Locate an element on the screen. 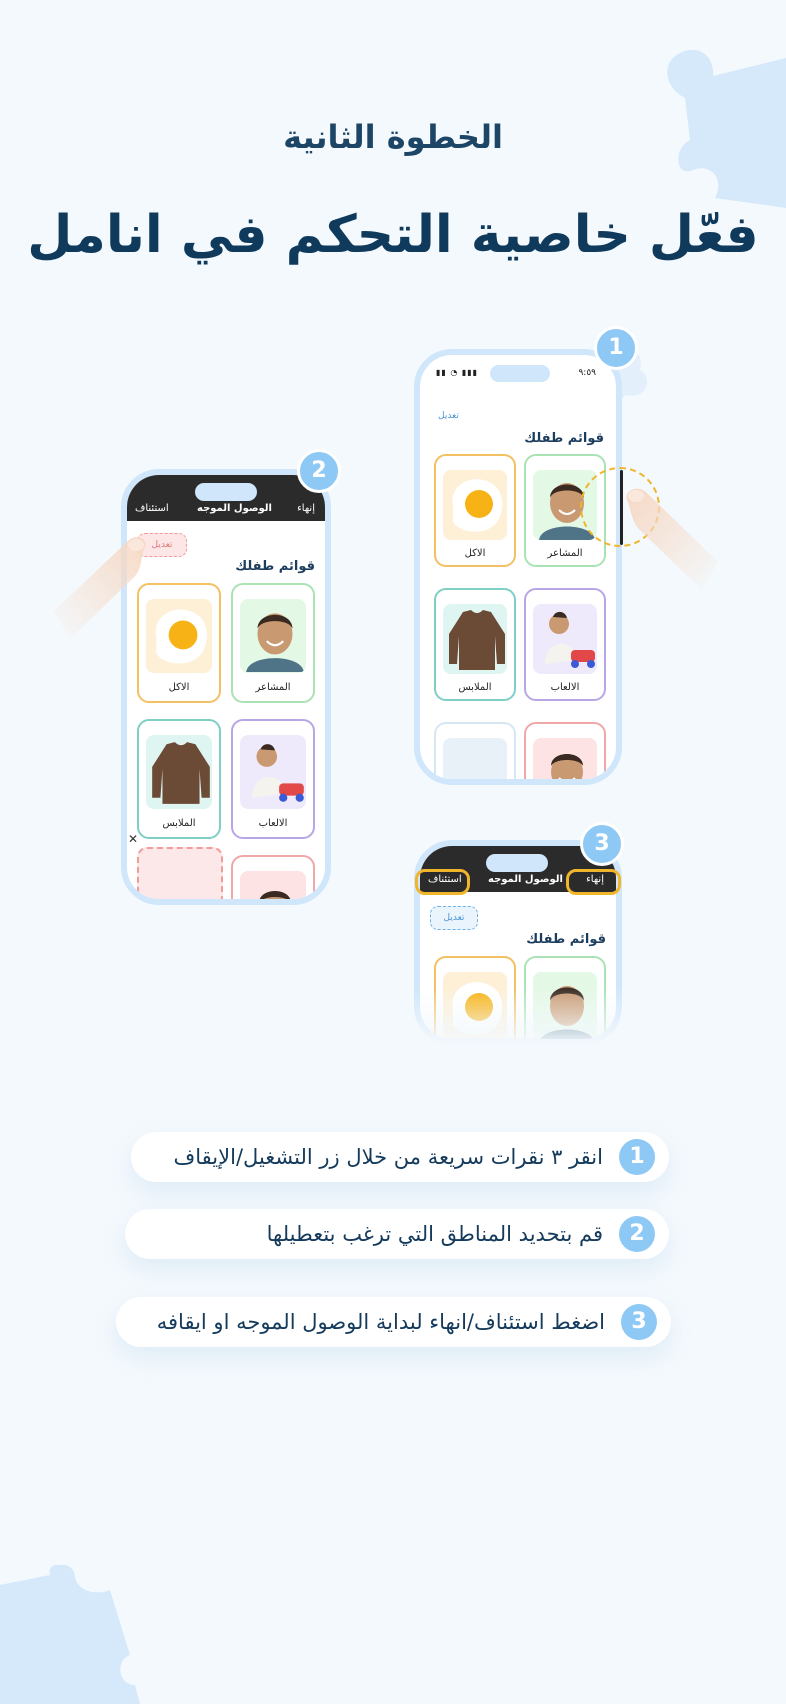 The width and height of the screenshot is (786, 1704). instruction-row-2: 2 قم بتحديد المناطق التي ترغب بتعطيلها is located at coordinates (397, 1234).